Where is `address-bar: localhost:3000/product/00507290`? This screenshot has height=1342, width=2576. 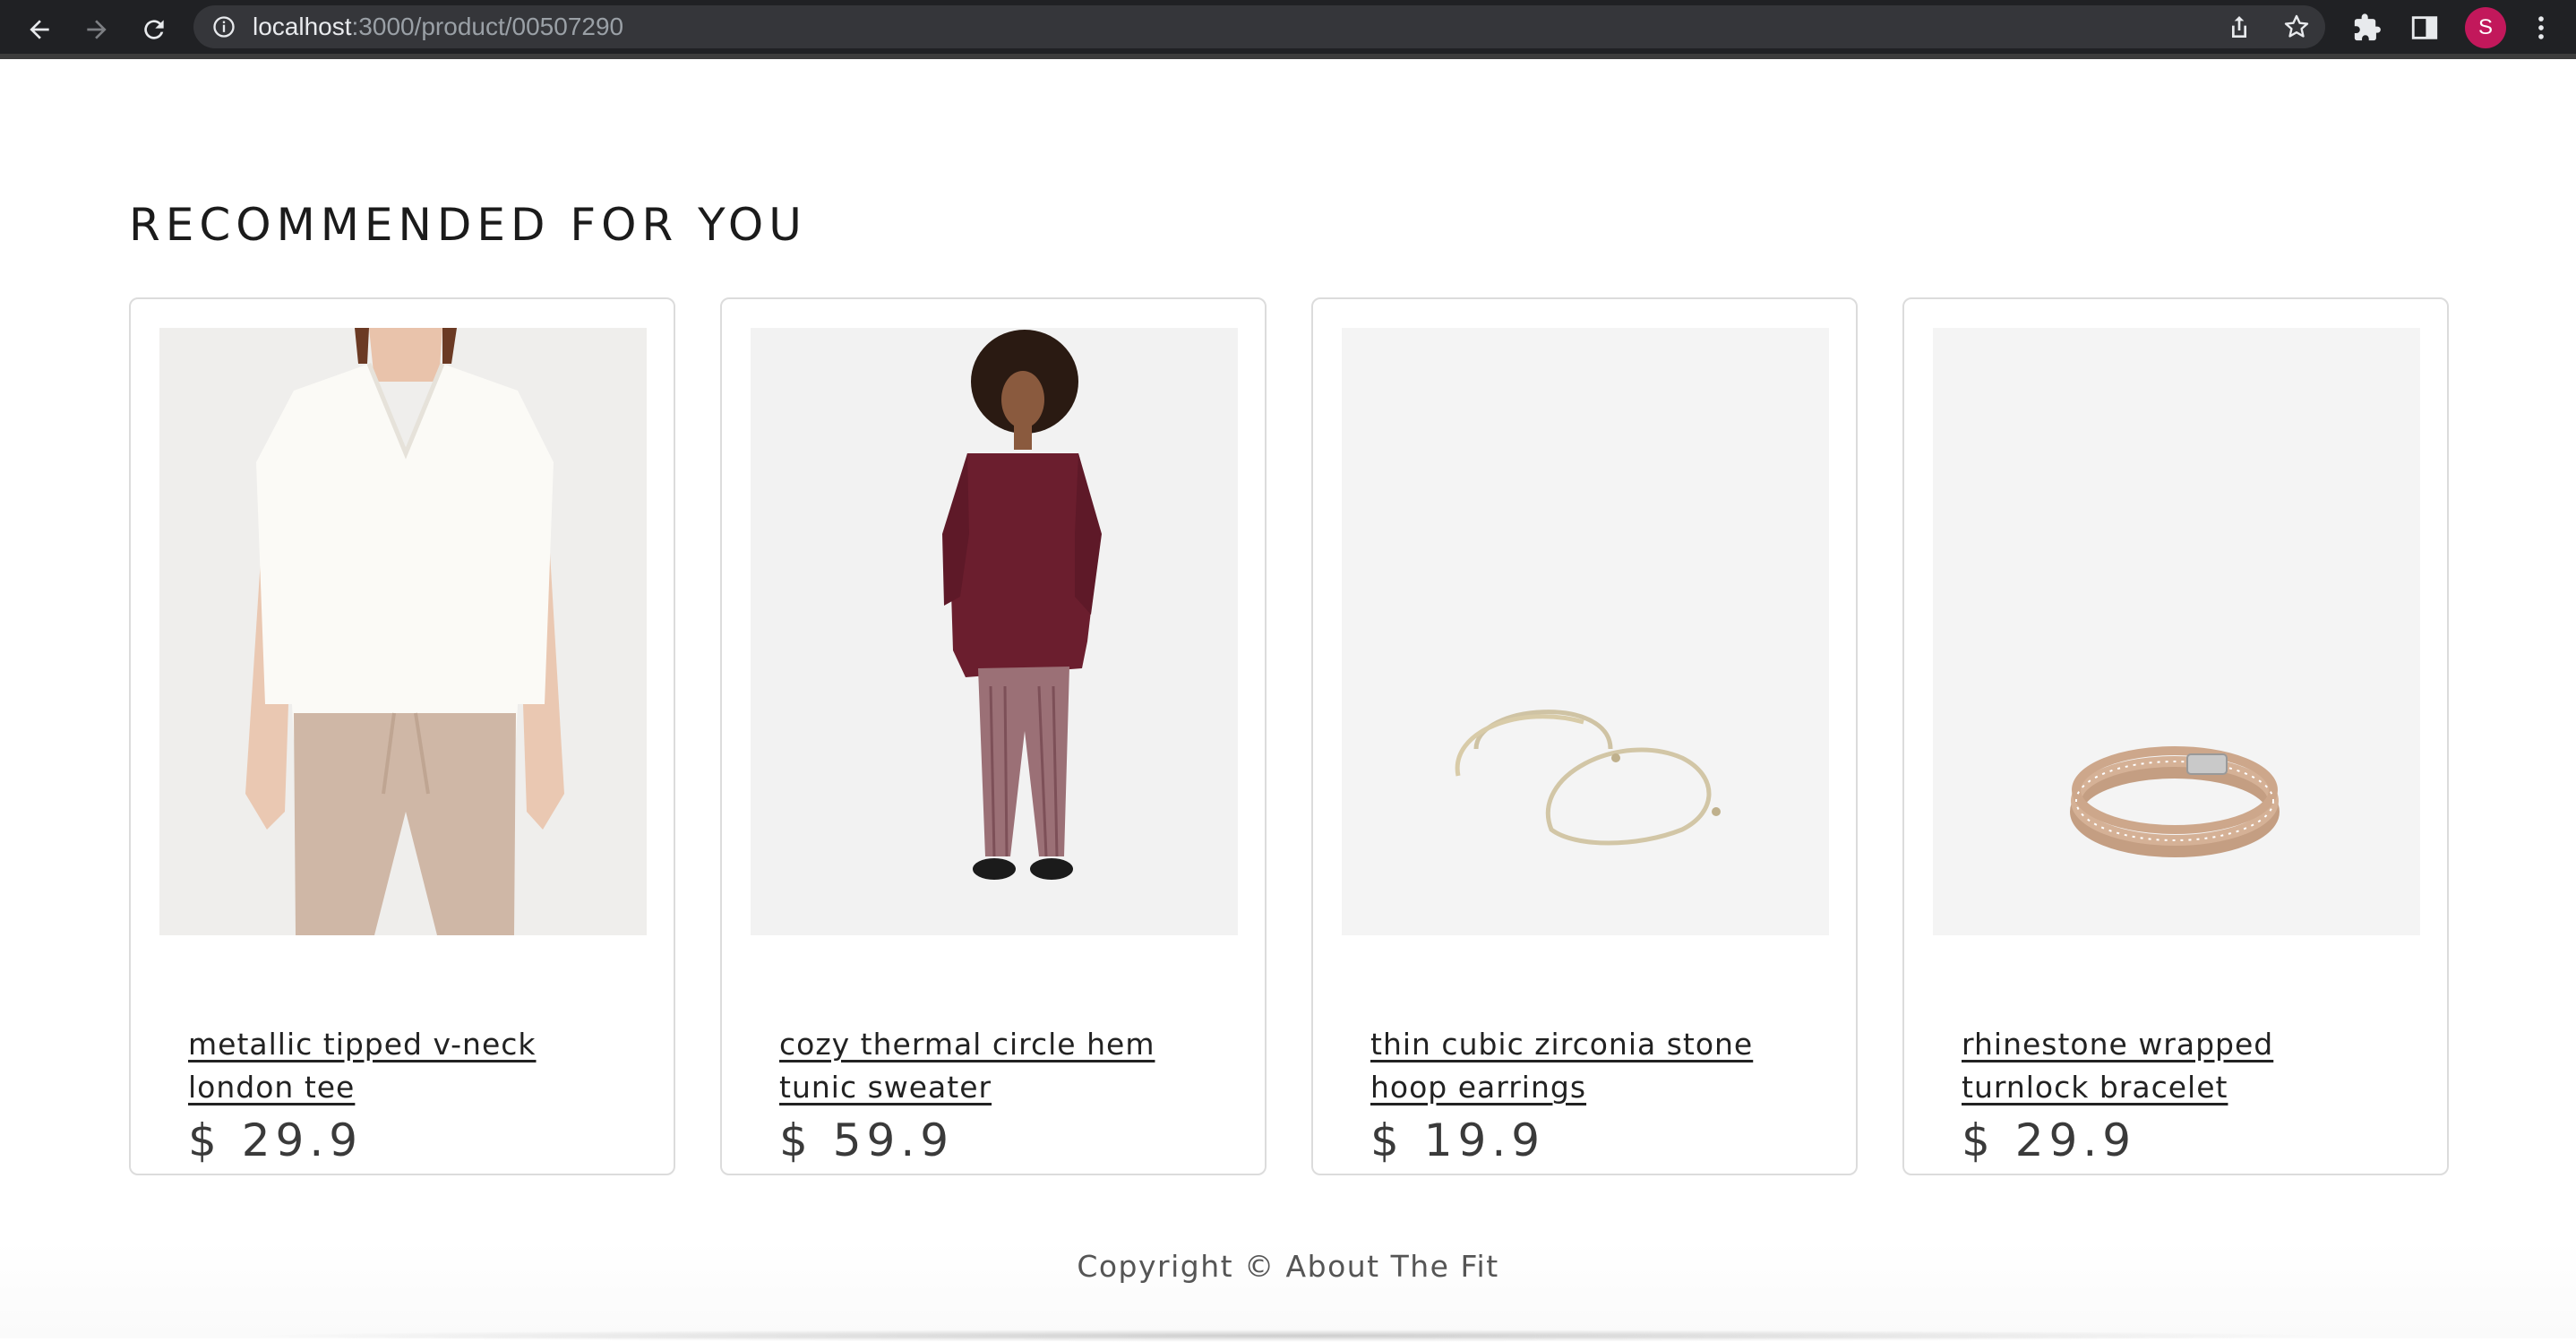 address-bar: localhost:3000/product/00507290 is located at coordinates (1259, 26).